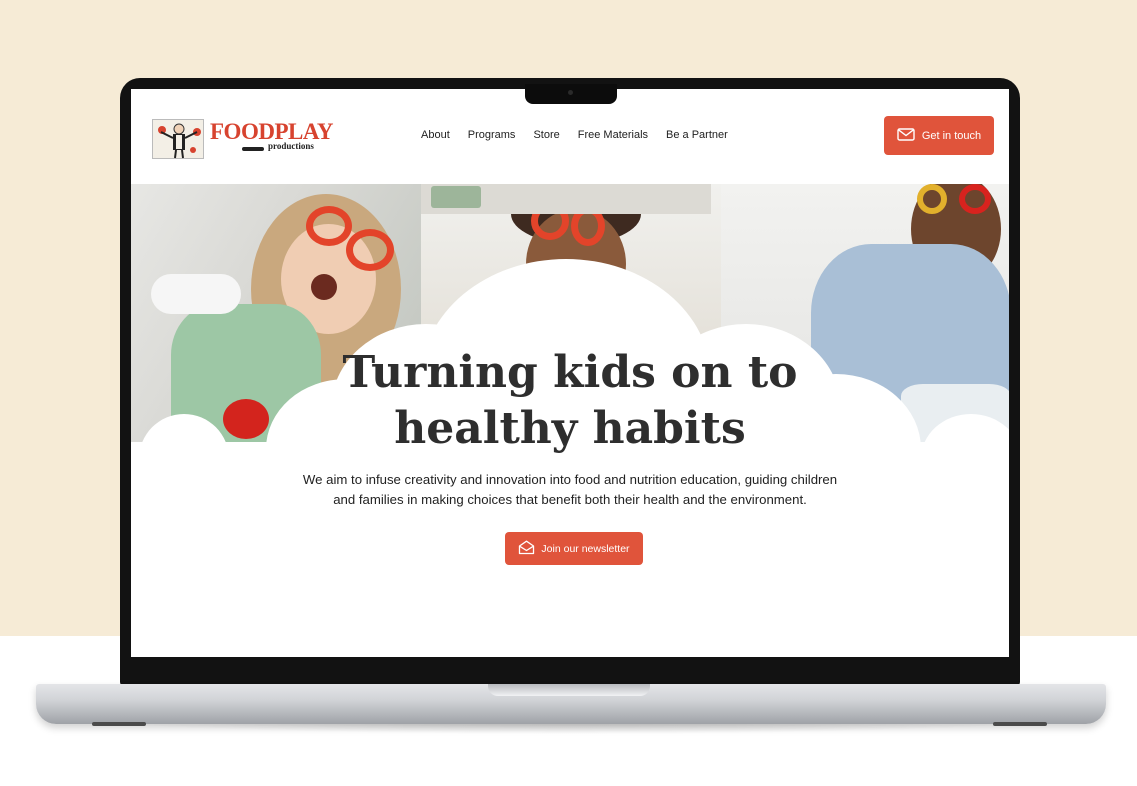  I want to click on nav-item-about: About, so click(435, 135).